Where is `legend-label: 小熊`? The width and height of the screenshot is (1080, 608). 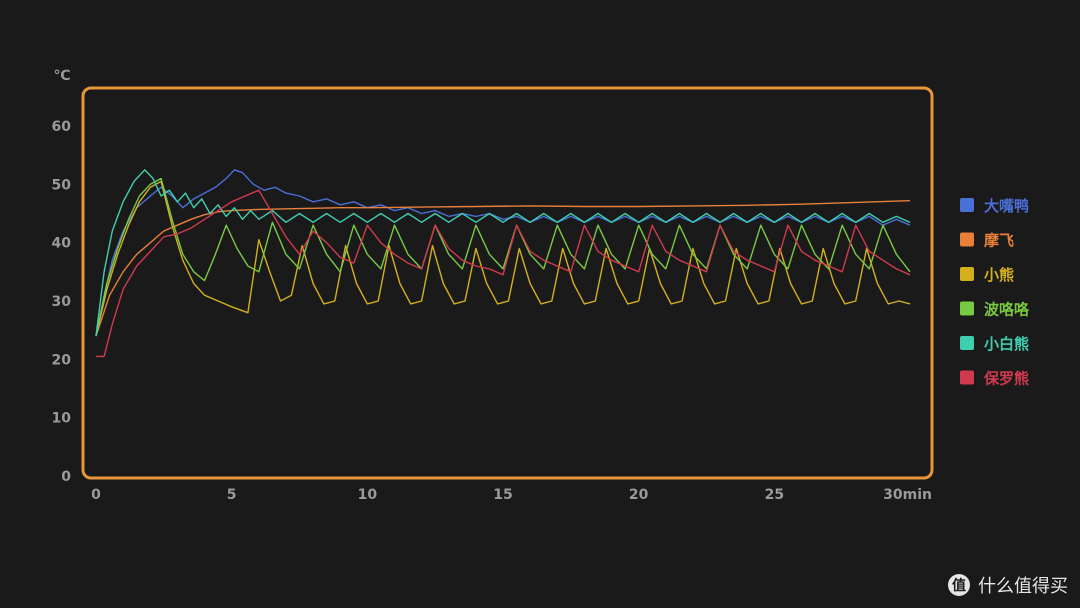 legend-label: 小熊 is located at coordinates (999, 275).